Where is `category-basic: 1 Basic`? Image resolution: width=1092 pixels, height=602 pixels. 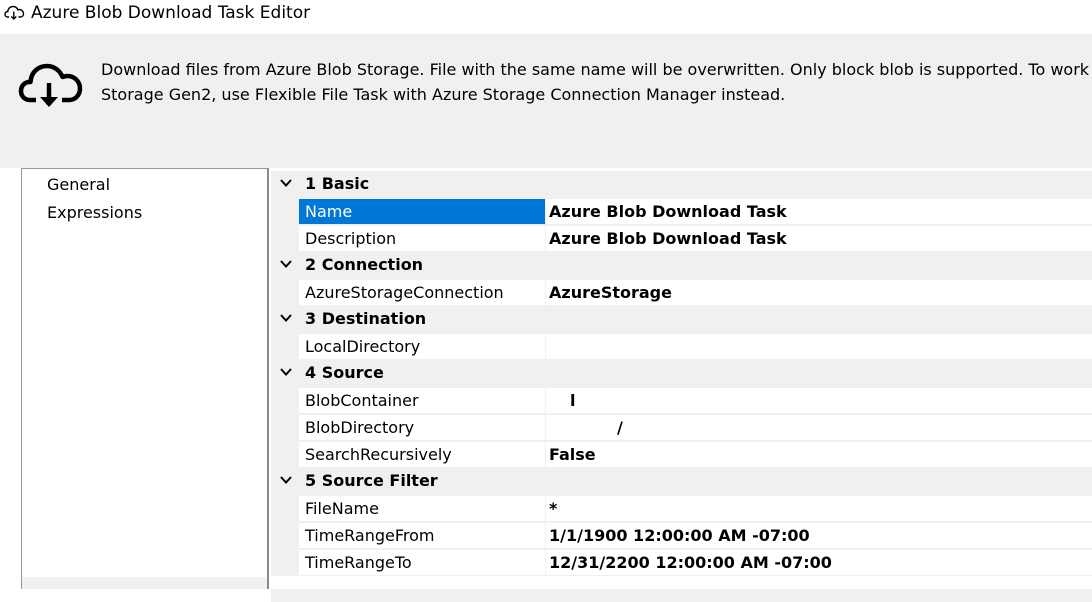
category-basic: 1 Basic is located at coordinates (681, 184).